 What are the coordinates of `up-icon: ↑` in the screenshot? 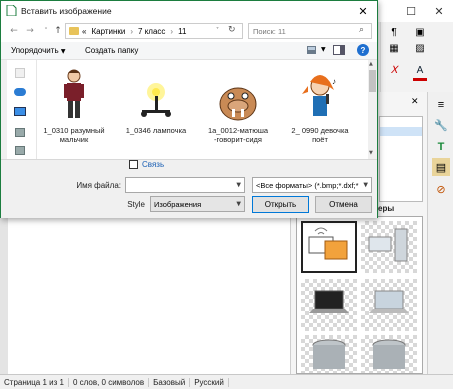 It's located at (58, 31).